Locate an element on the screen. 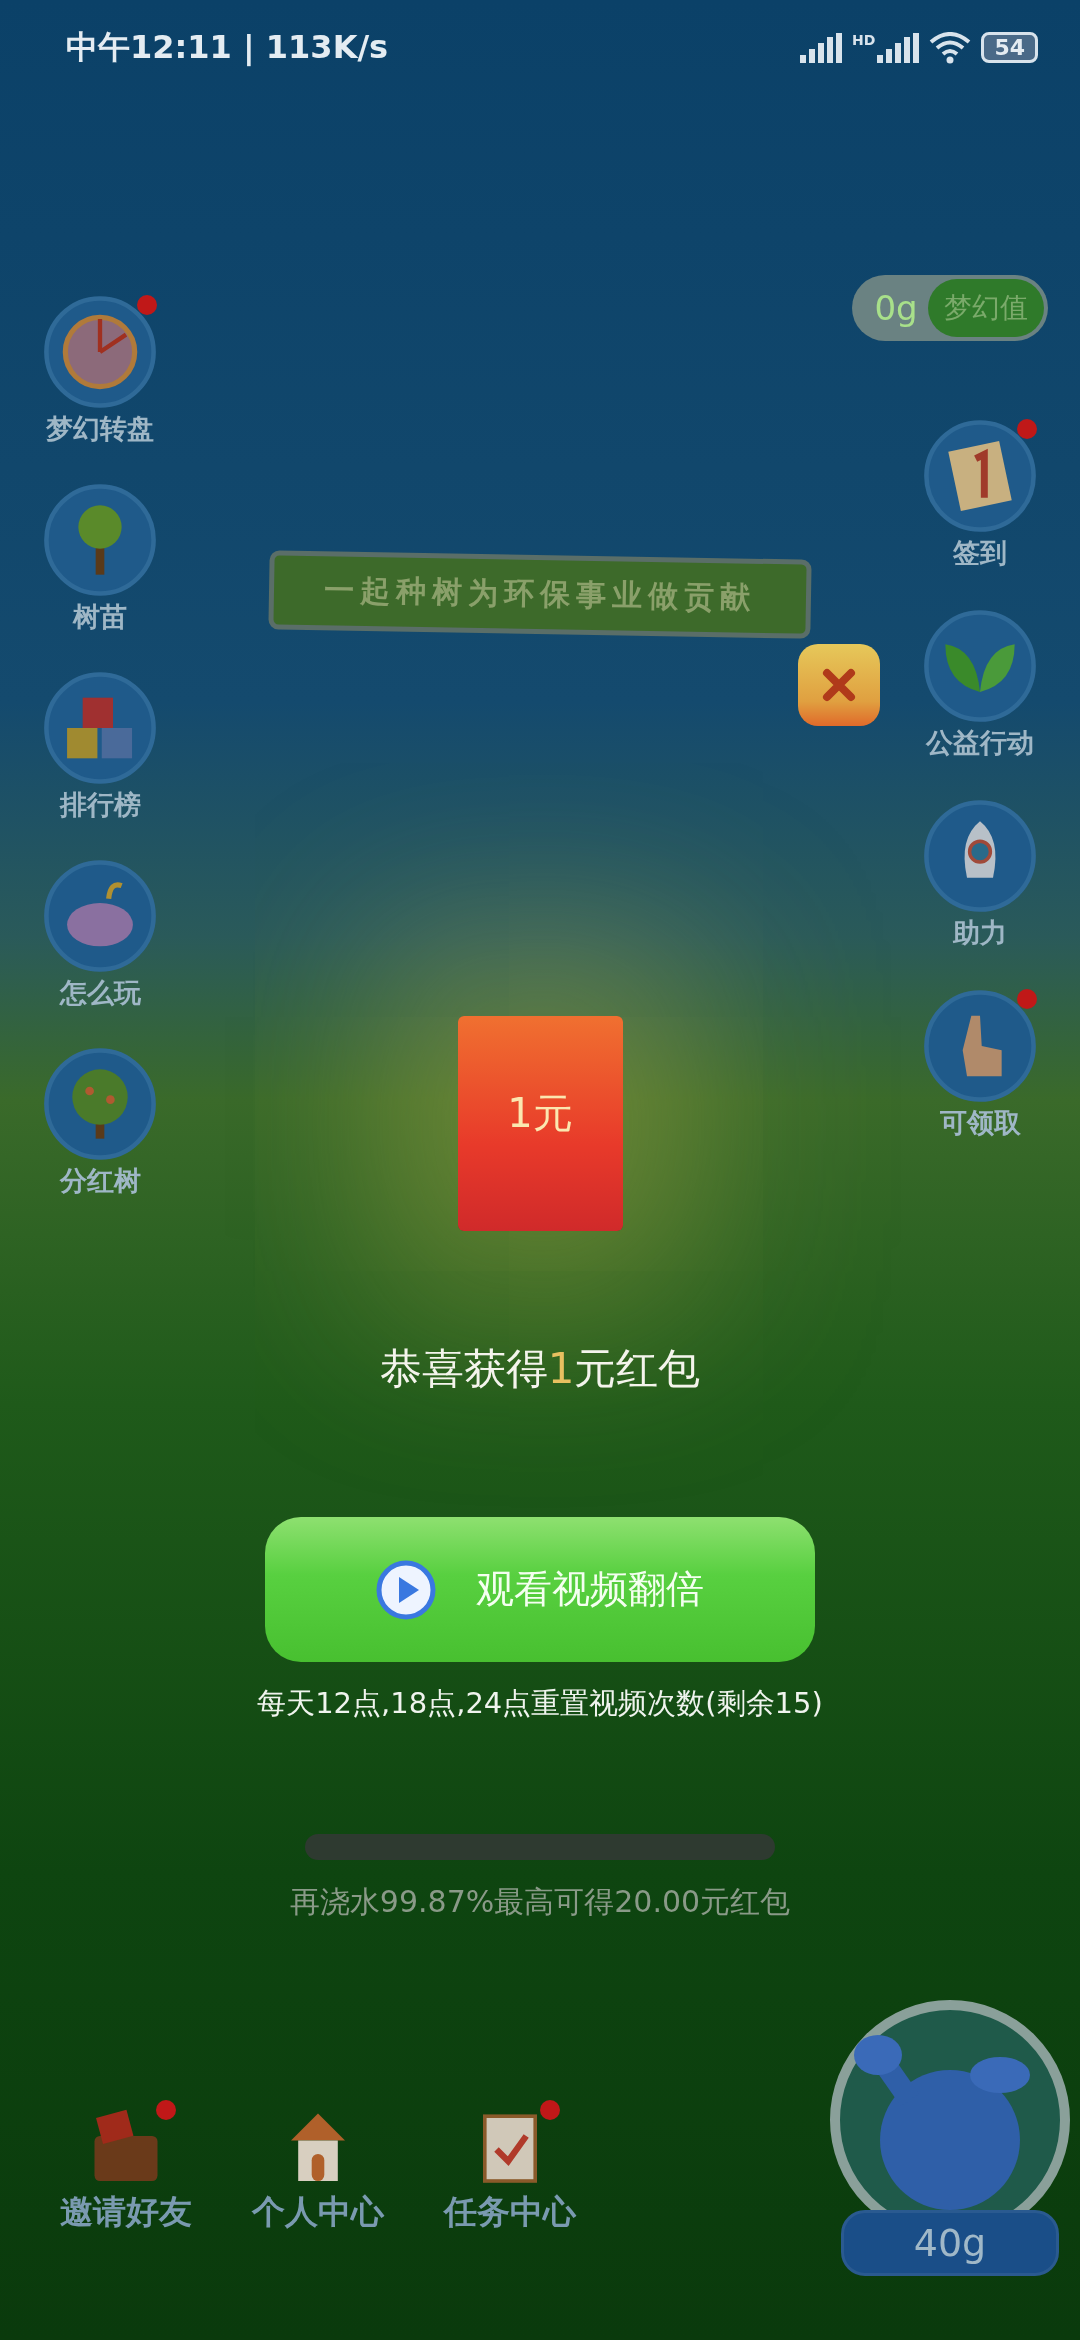 The width and height of the screenshot is (1080, 2340). calendar-icon is located at coordinates (980, 476).